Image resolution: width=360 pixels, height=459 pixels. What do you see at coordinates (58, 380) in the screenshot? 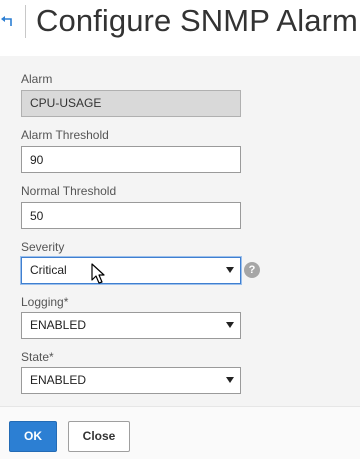
I see `state-value: ENABLED` at bounding box center [58, 380].